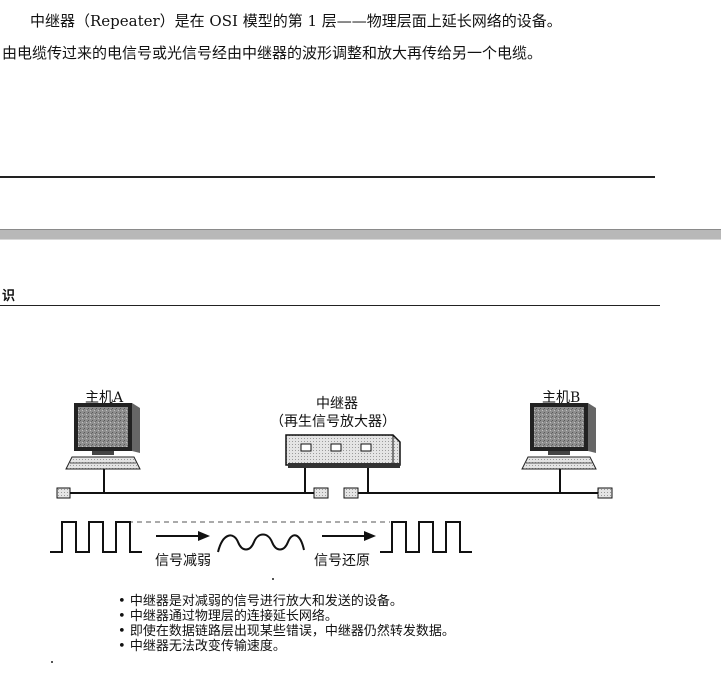 Image resolution: width=721 pixels, height=683 pixels. Describe the element at coordinates (9, 296) in the screenshot. I see `section-header-fragment: 识` at that location.